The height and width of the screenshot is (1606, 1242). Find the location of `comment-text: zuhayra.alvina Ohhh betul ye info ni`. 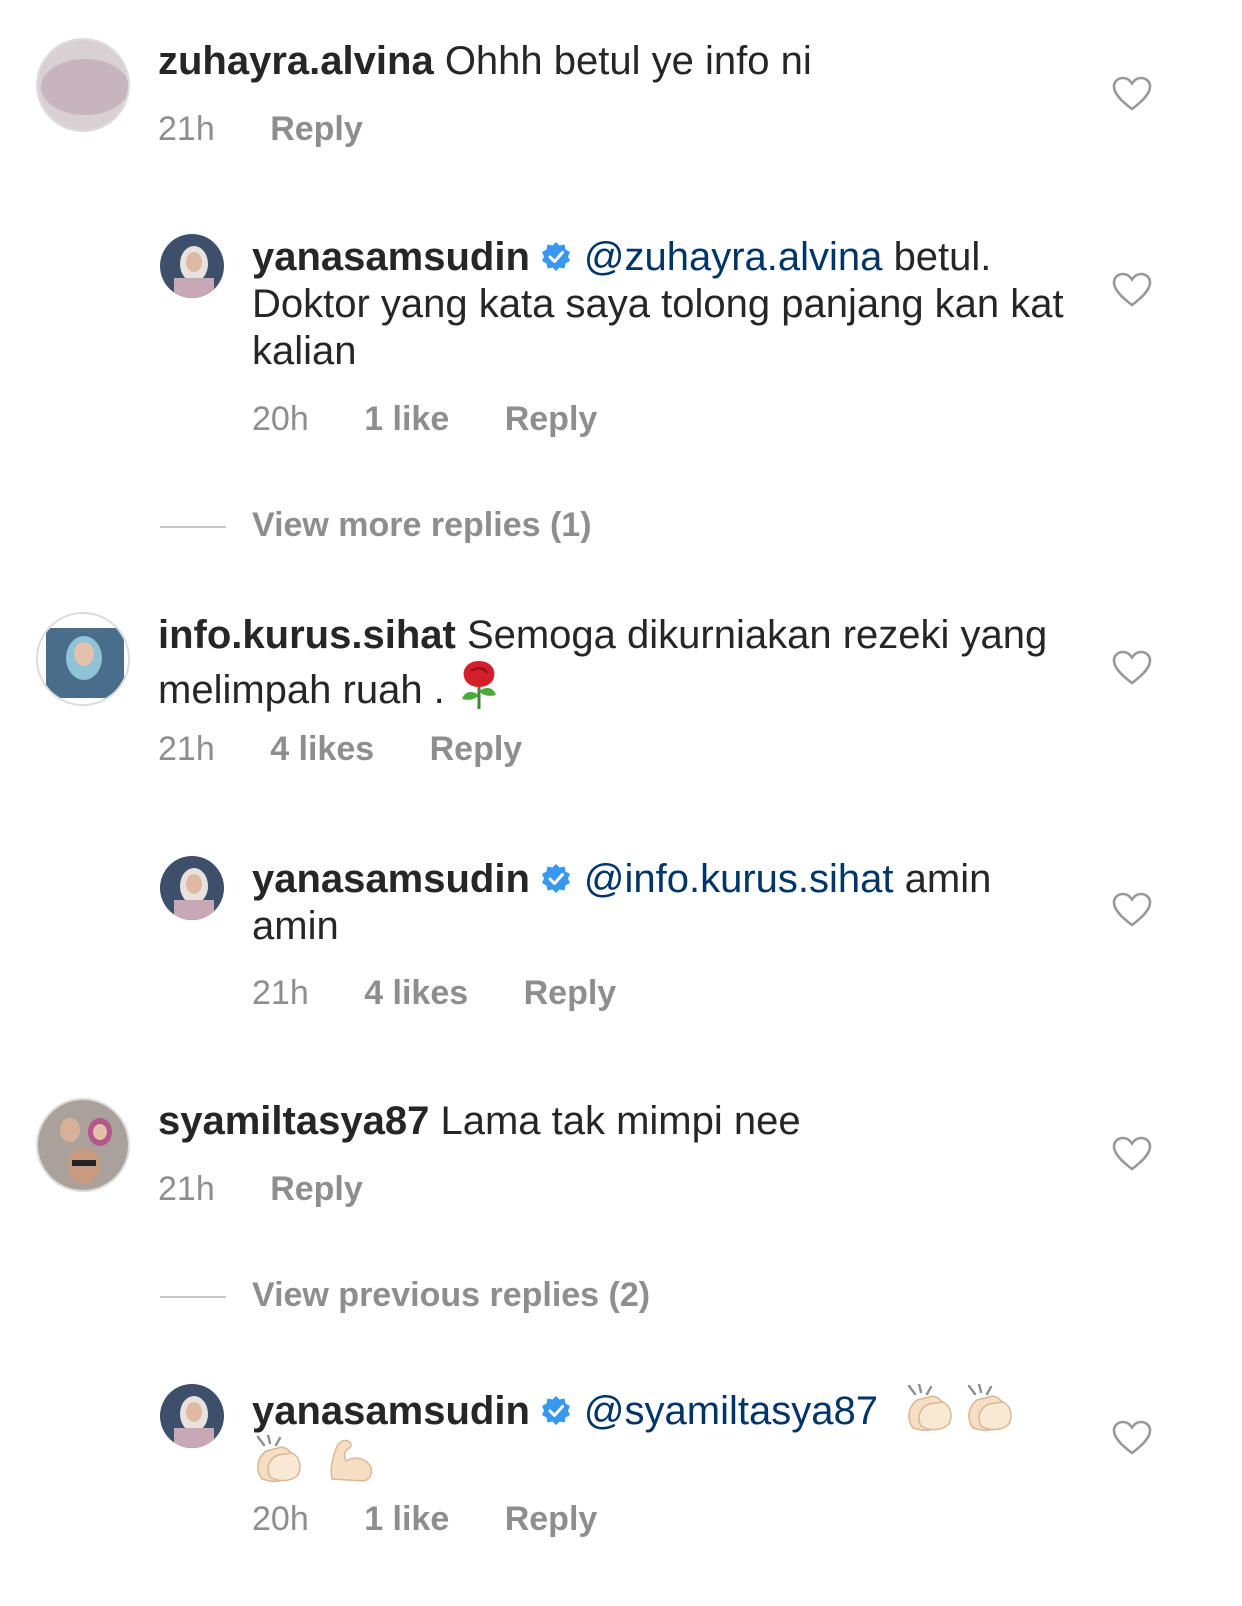

comment-text: zuhayra.alvina Ohhh betul ye info ni is located at coordinates (618, 61).